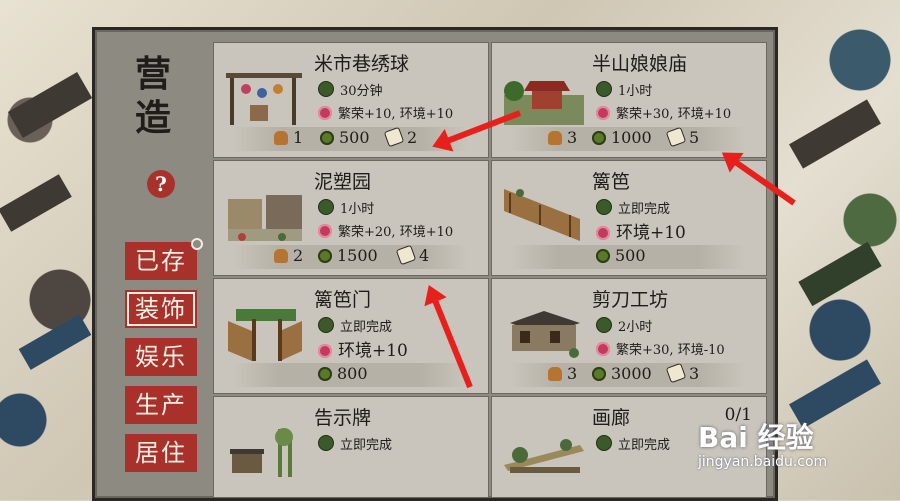 This screenshot has height=501, width=900. I want to click on tab-decoration: 装饰, so click(161, 309).